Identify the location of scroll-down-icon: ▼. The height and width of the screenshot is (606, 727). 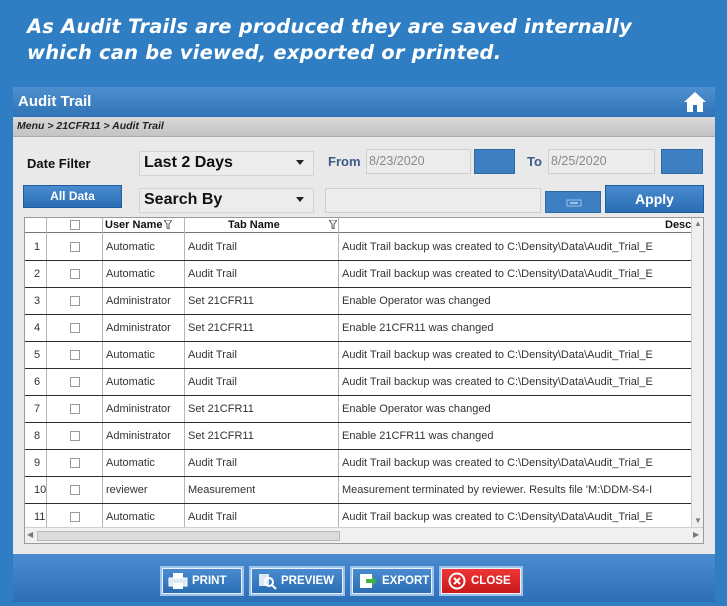
(698, 520).